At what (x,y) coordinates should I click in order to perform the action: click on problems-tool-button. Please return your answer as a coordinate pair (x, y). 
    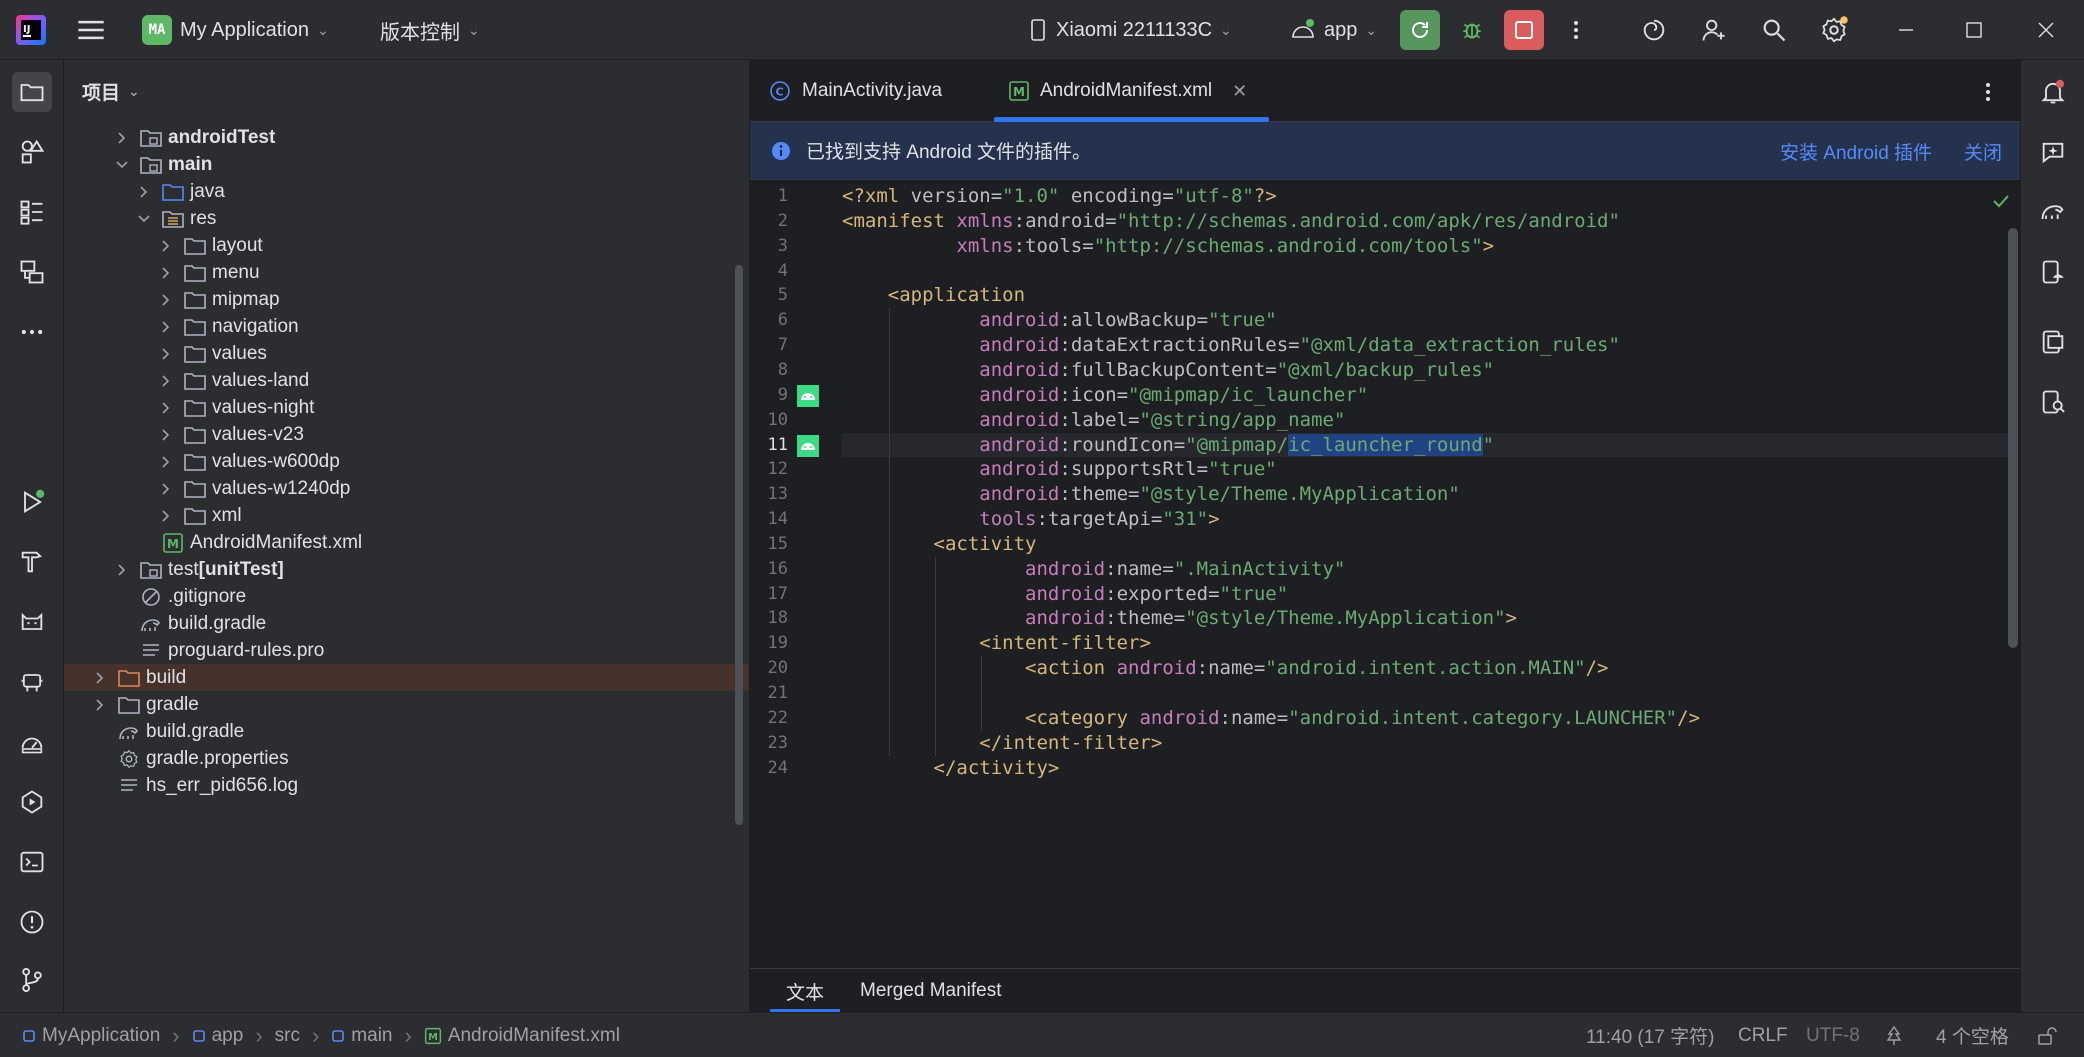
    Looking at the image, I should click on (32, 922).